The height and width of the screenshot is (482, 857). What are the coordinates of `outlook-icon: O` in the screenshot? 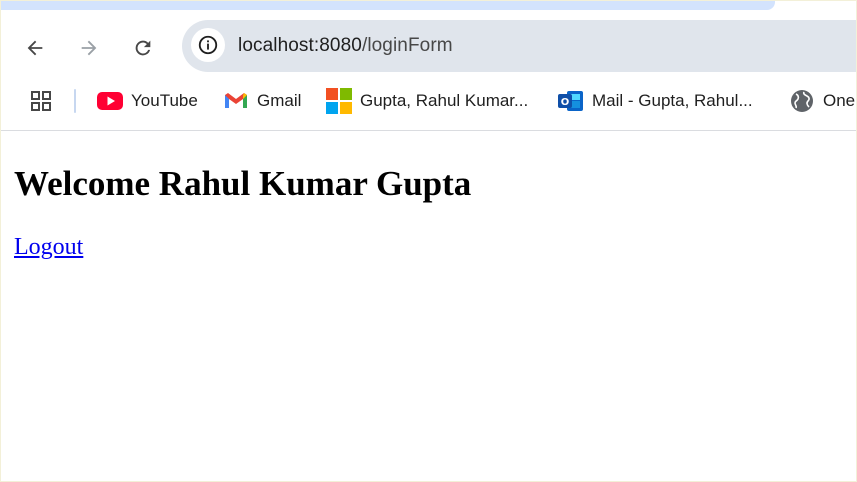 It's located at (571, 101).